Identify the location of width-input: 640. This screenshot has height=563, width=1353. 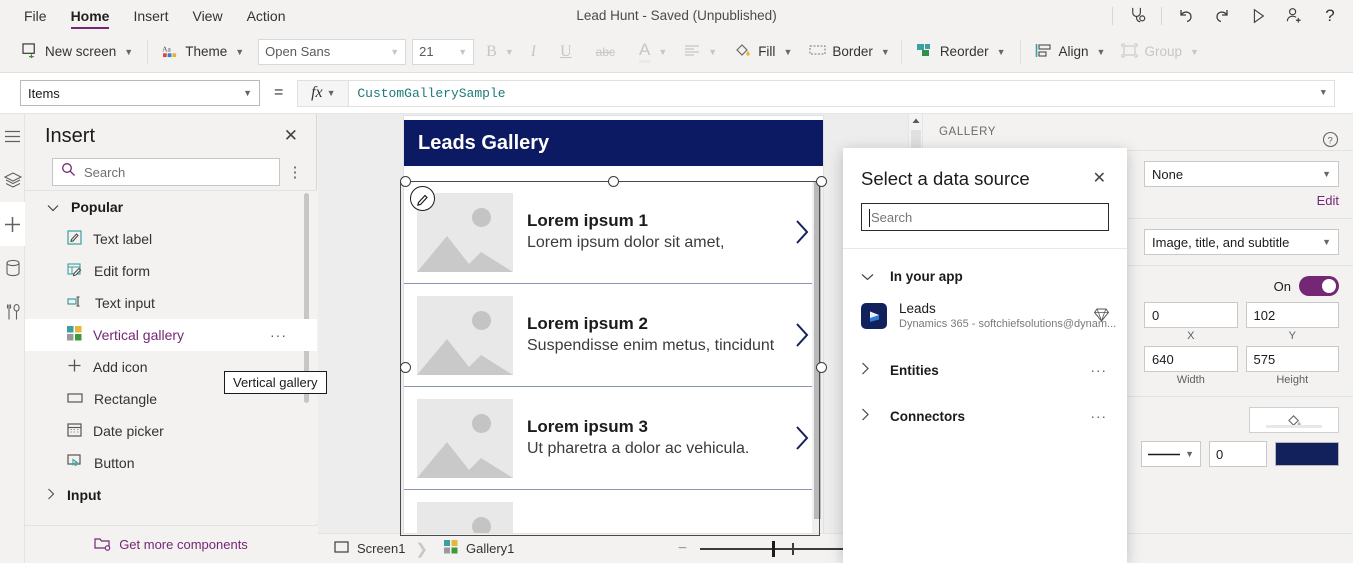
(1191, 359).